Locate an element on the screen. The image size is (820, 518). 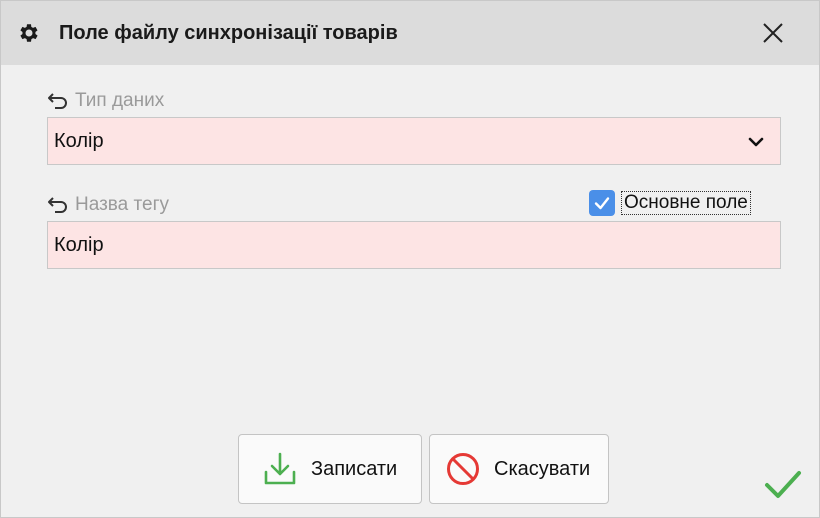
close-icon is located at coordinates (773, 33).